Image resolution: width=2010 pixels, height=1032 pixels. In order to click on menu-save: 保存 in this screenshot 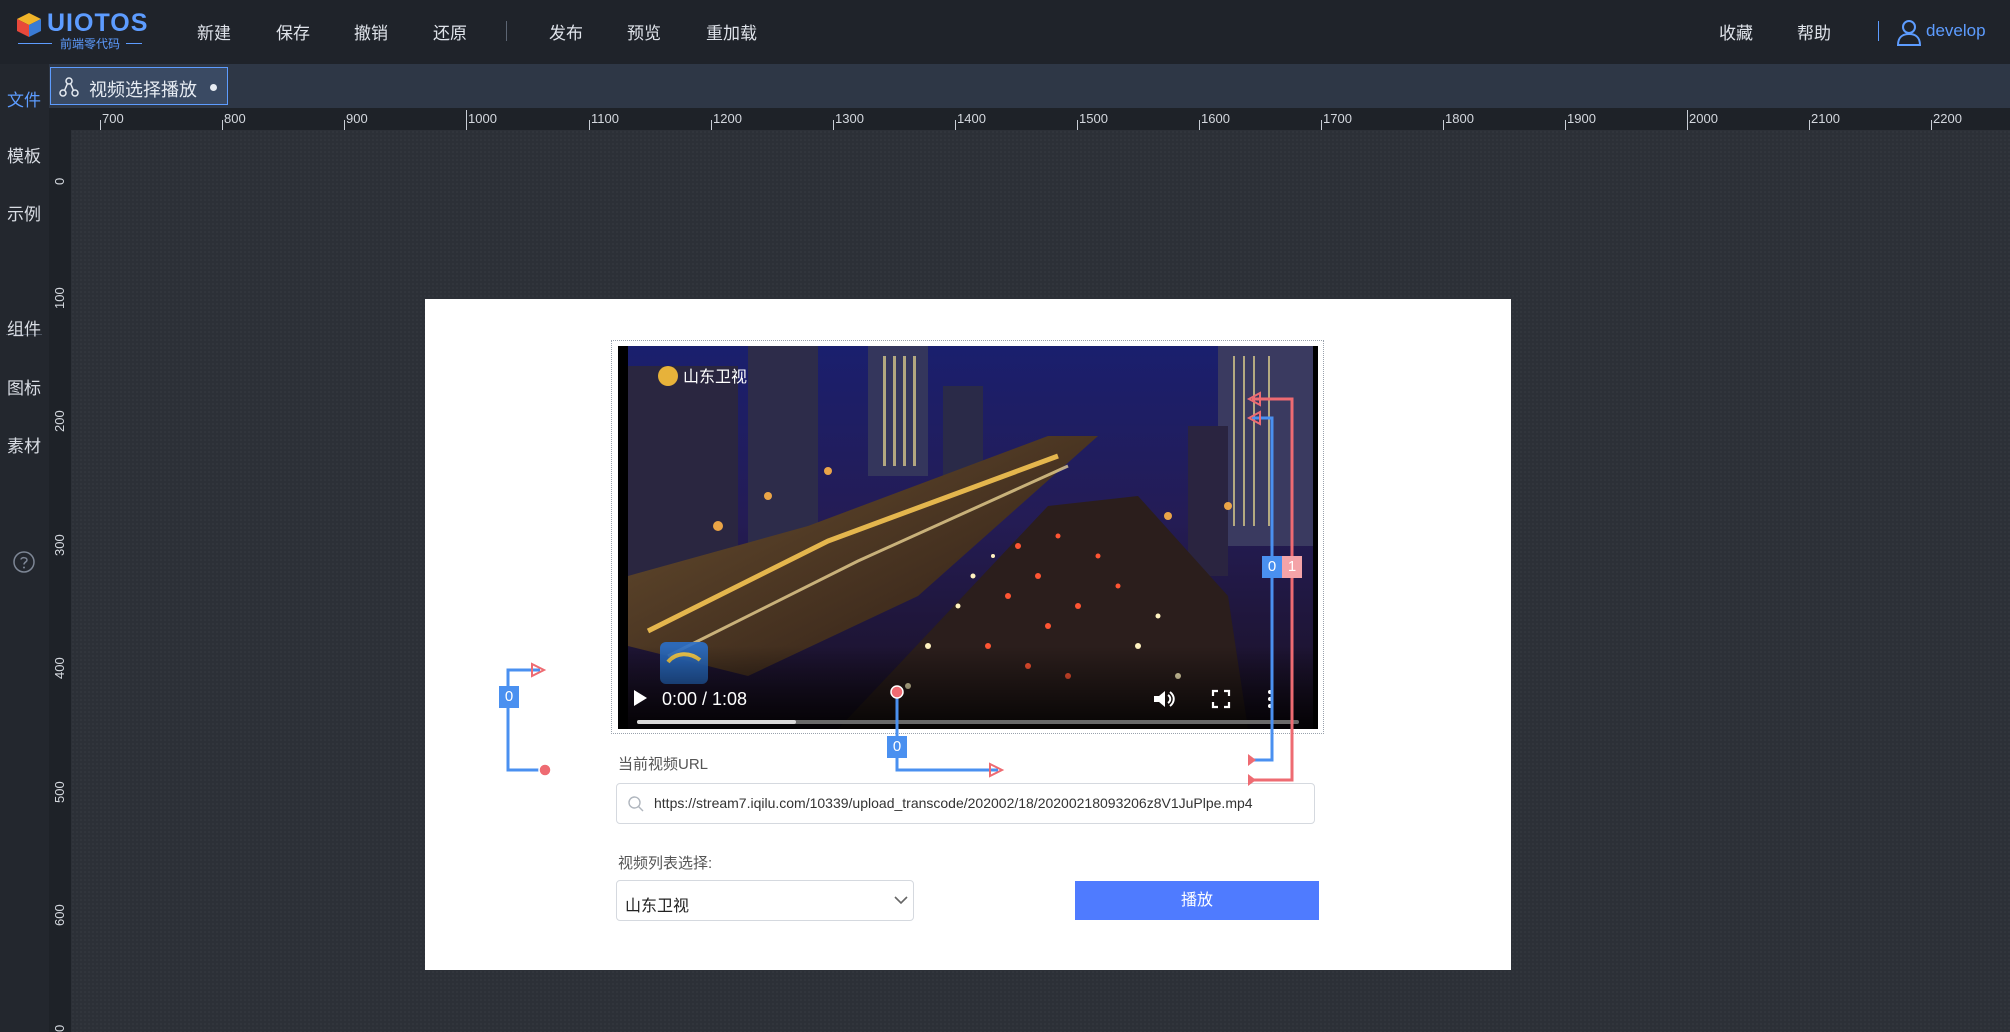, I will do `click(293, 31)`.